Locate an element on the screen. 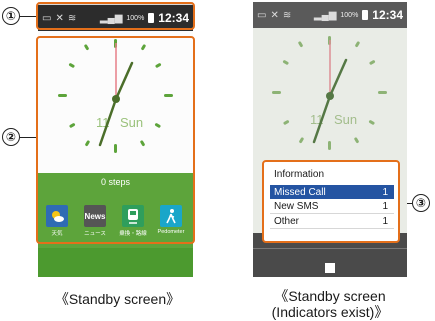 This screenshot has width=435, height=321. callout-1-leader is located at coordinates (28, 17).